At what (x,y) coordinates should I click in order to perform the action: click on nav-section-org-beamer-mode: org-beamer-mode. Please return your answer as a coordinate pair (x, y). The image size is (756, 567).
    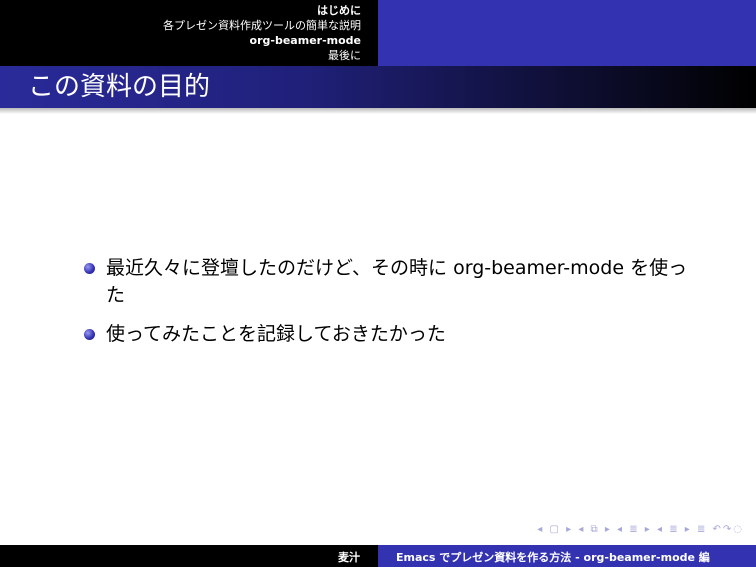
    Looking at the image, I should click on (262, 40).